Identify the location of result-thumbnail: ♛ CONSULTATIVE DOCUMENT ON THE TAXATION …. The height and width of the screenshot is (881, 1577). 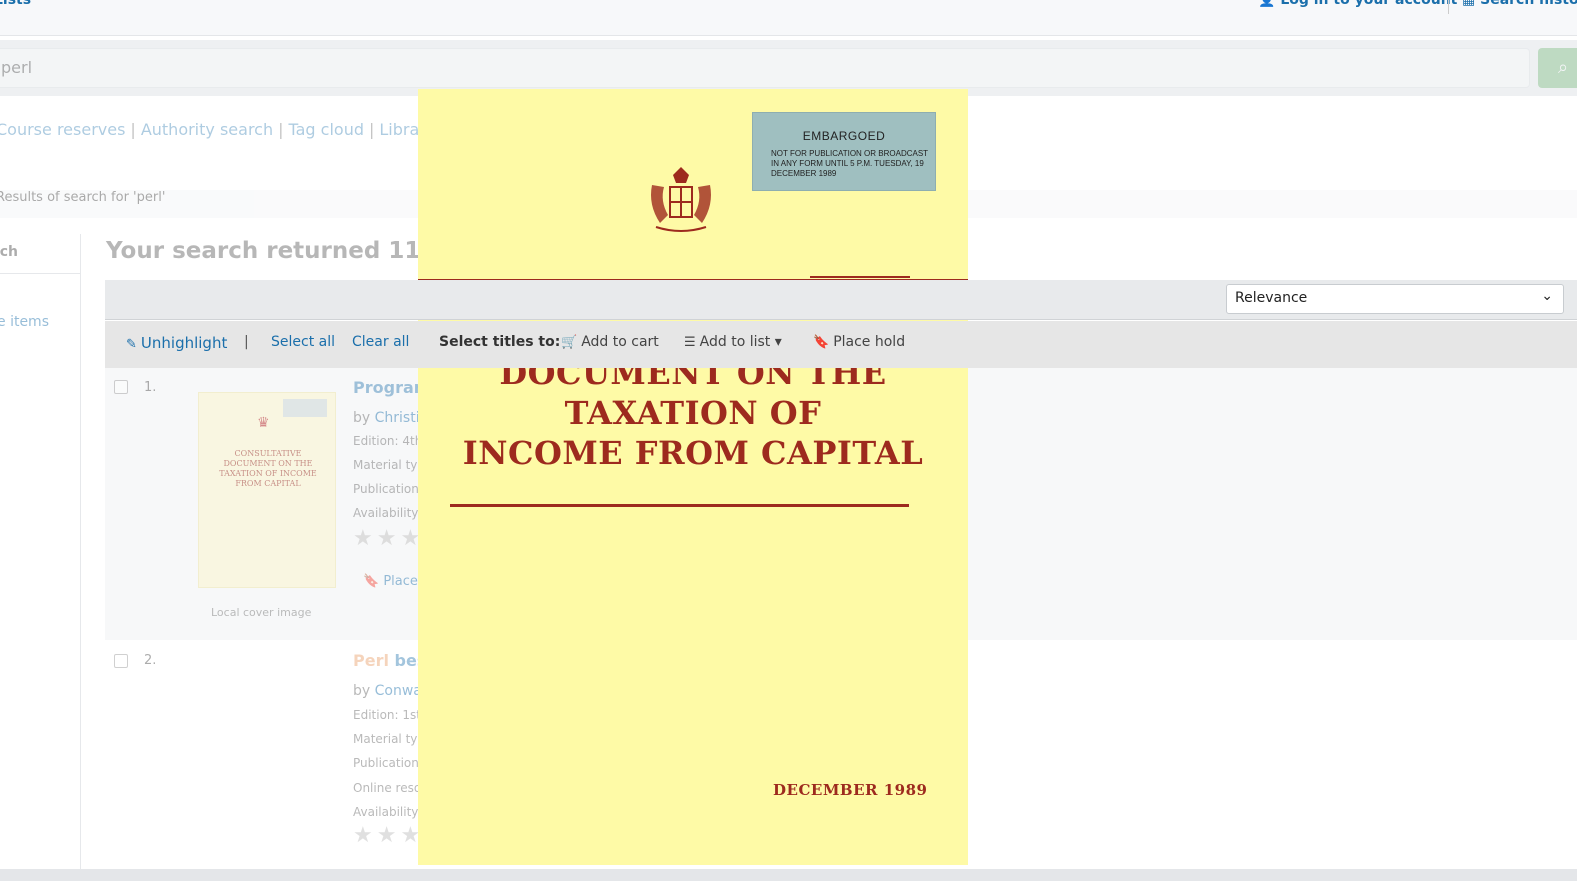
(267, 490).